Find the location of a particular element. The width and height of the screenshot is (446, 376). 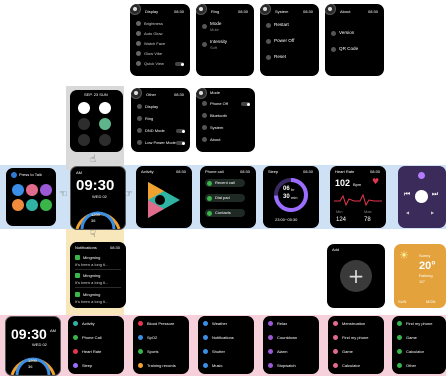

list-item: Activity is located at coordinates (88, 324).